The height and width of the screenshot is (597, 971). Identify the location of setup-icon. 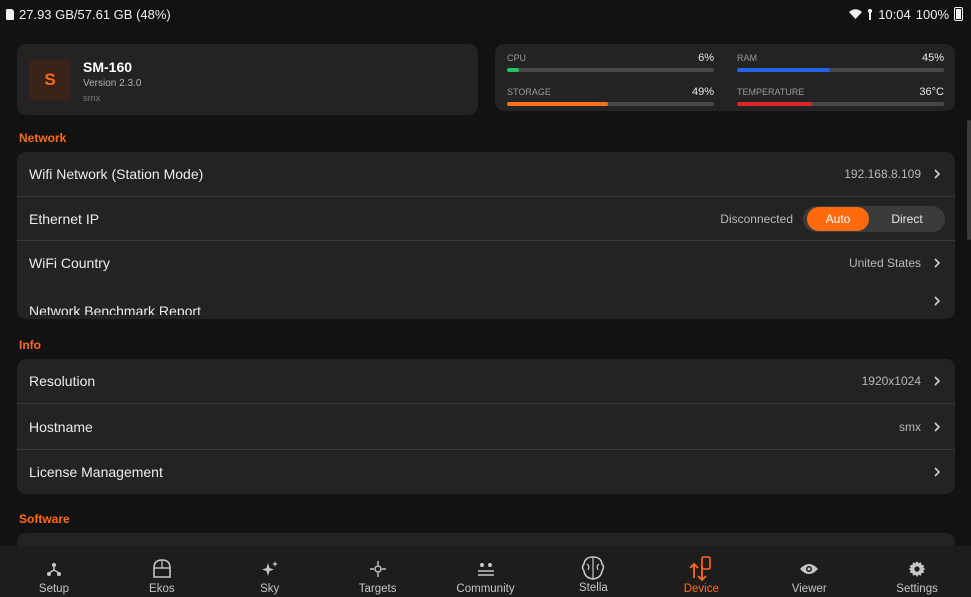
(54, 569).